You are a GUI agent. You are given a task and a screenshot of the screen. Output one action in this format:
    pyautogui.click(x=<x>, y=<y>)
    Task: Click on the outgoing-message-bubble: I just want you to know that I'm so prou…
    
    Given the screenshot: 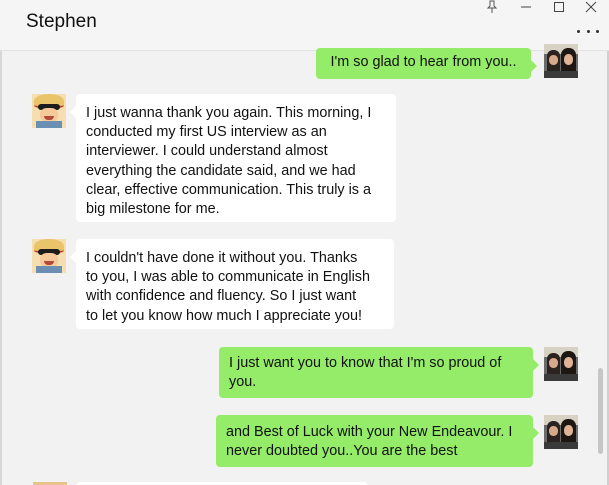 What is the action you would take?
    pyautogui.click(x=379, y=372)
    